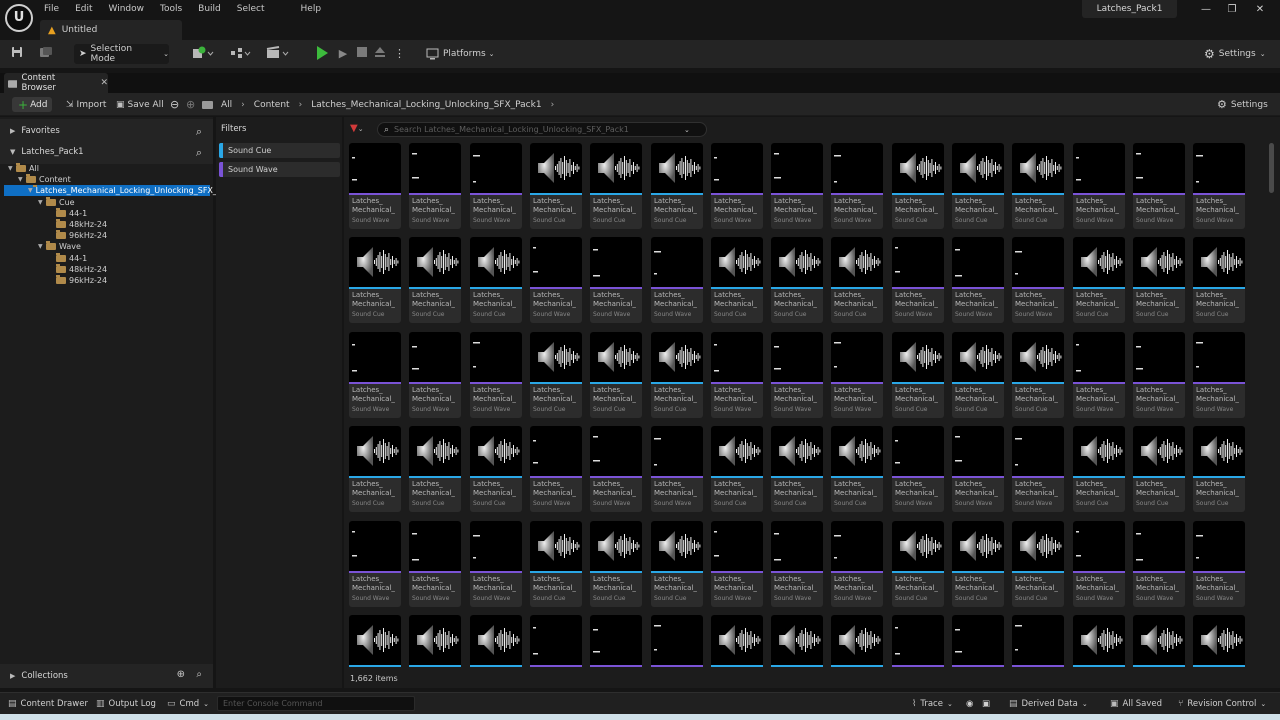 This screenshot has width=1280, height=720. I want to click on forward-button: ⊕, so click(190, 104).